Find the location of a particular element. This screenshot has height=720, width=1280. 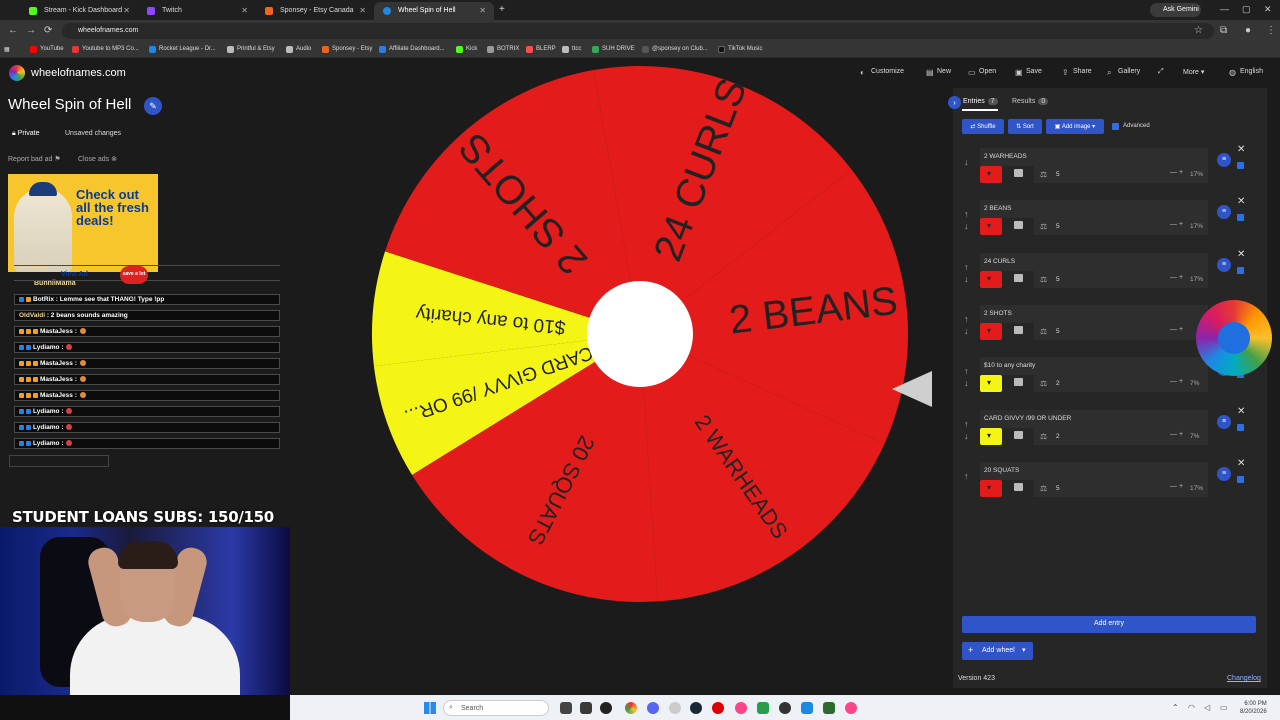

tab-twitch: Twitch ✕ is located at coordinates (197, 11).